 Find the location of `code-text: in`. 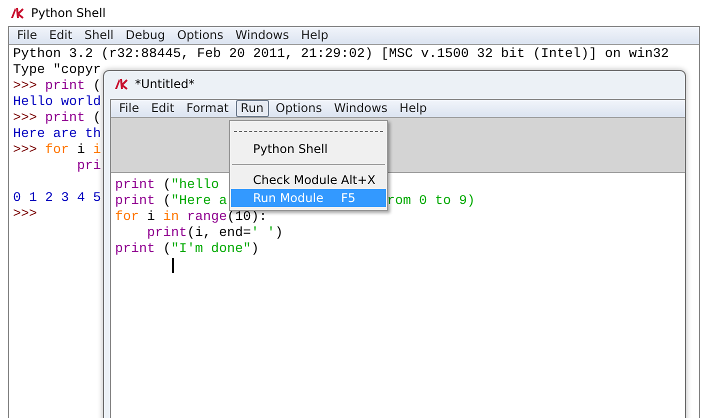

code-text: in is located at coordinates (171, 218).